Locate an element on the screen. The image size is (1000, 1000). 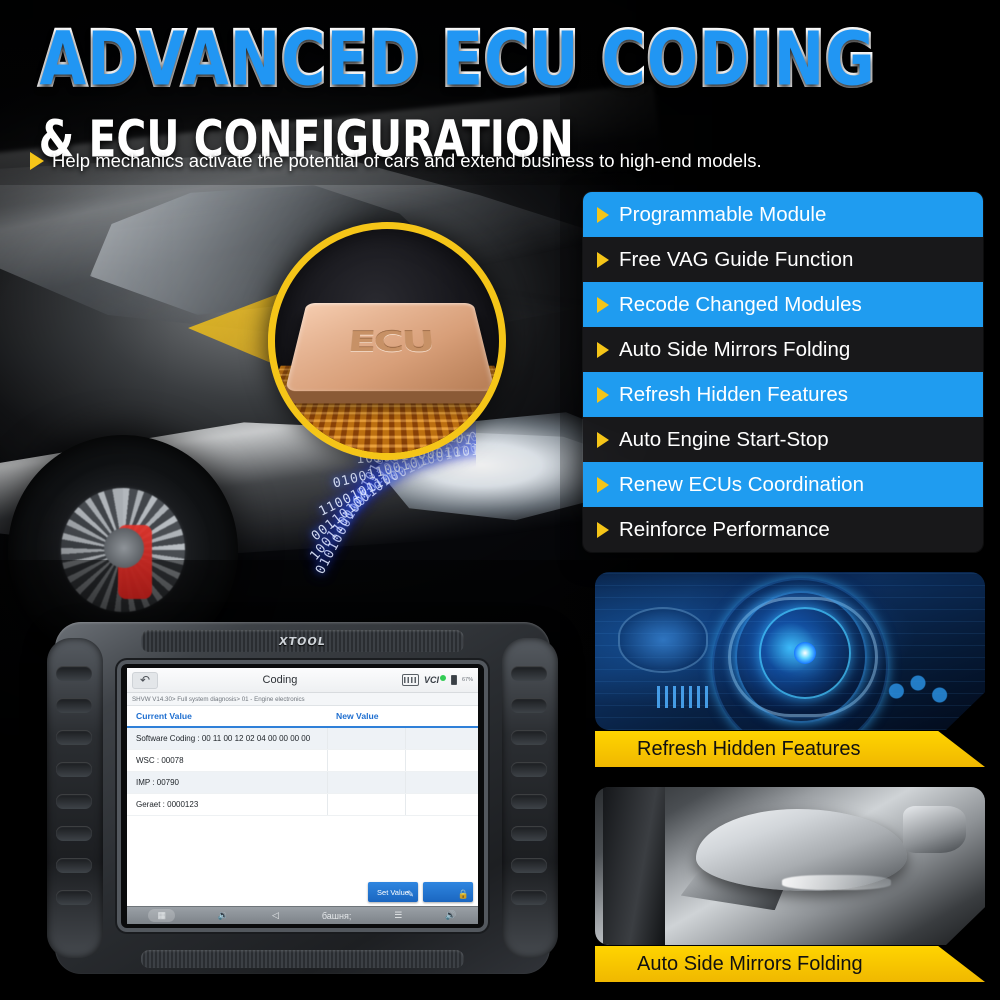
photo-card-refresh-hidden-features: Refresh Hidden Features is located at coordinates (790, 669).